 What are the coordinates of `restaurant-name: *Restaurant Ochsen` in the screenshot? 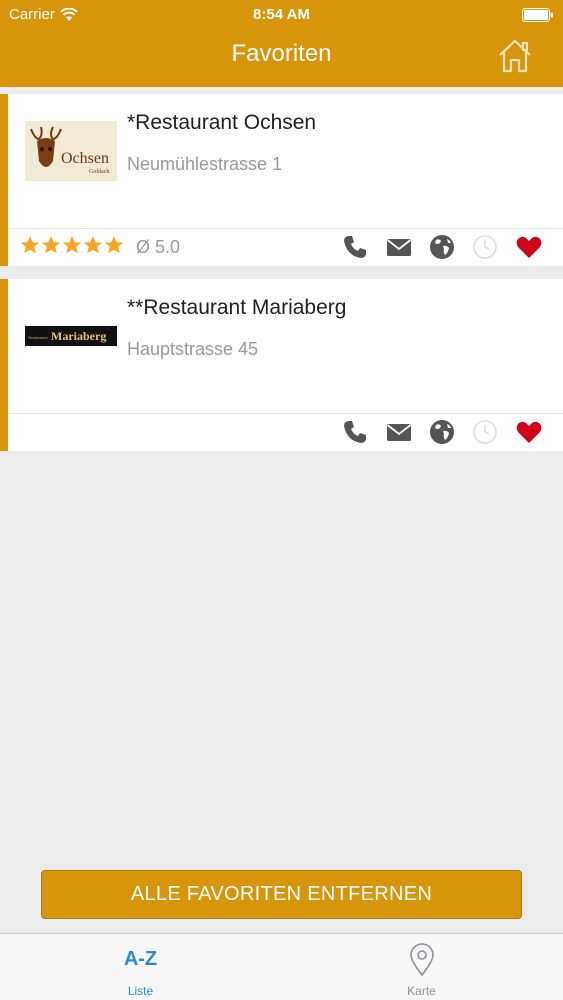 It's located at (222, 122).